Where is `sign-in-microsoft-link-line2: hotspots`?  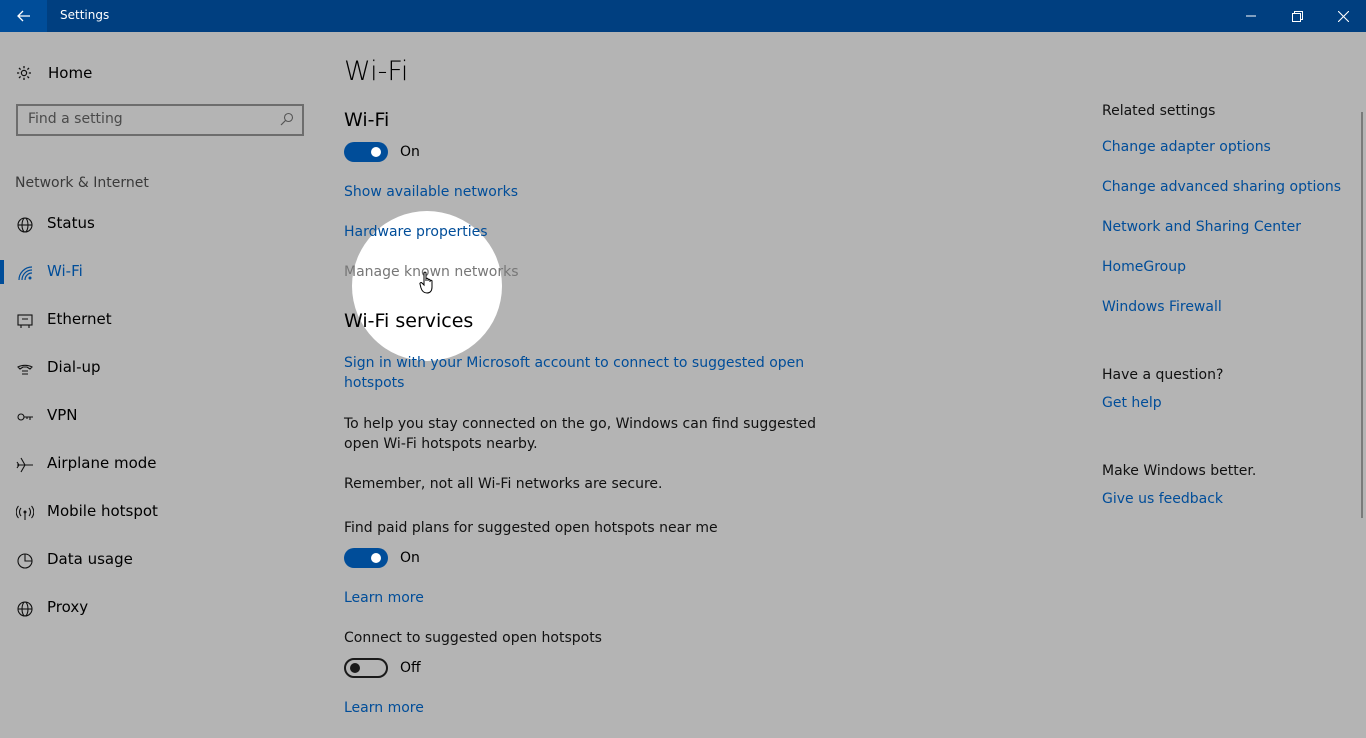 sign-in-microsoft-link-line2: hotspots is located at coordinates (374, 383).